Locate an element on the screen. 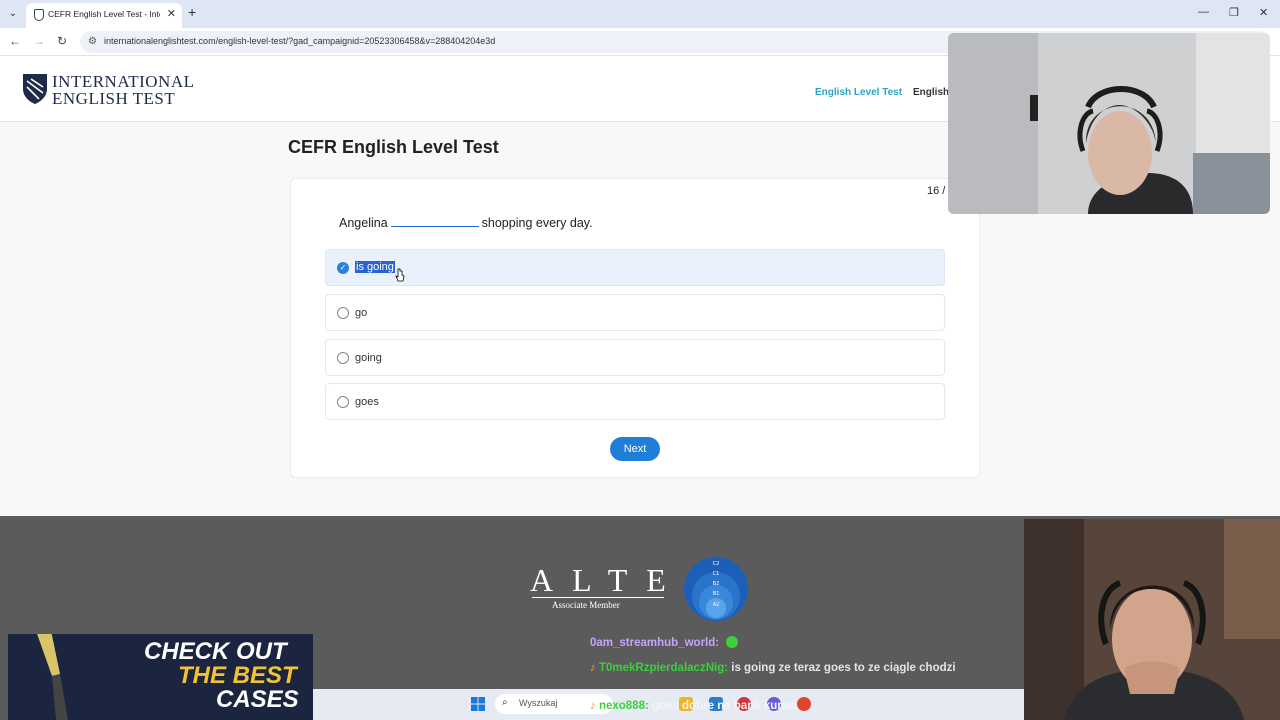 The image size is (1280, 720). search-icon: ⌕ is located at coordinates (505, 702).